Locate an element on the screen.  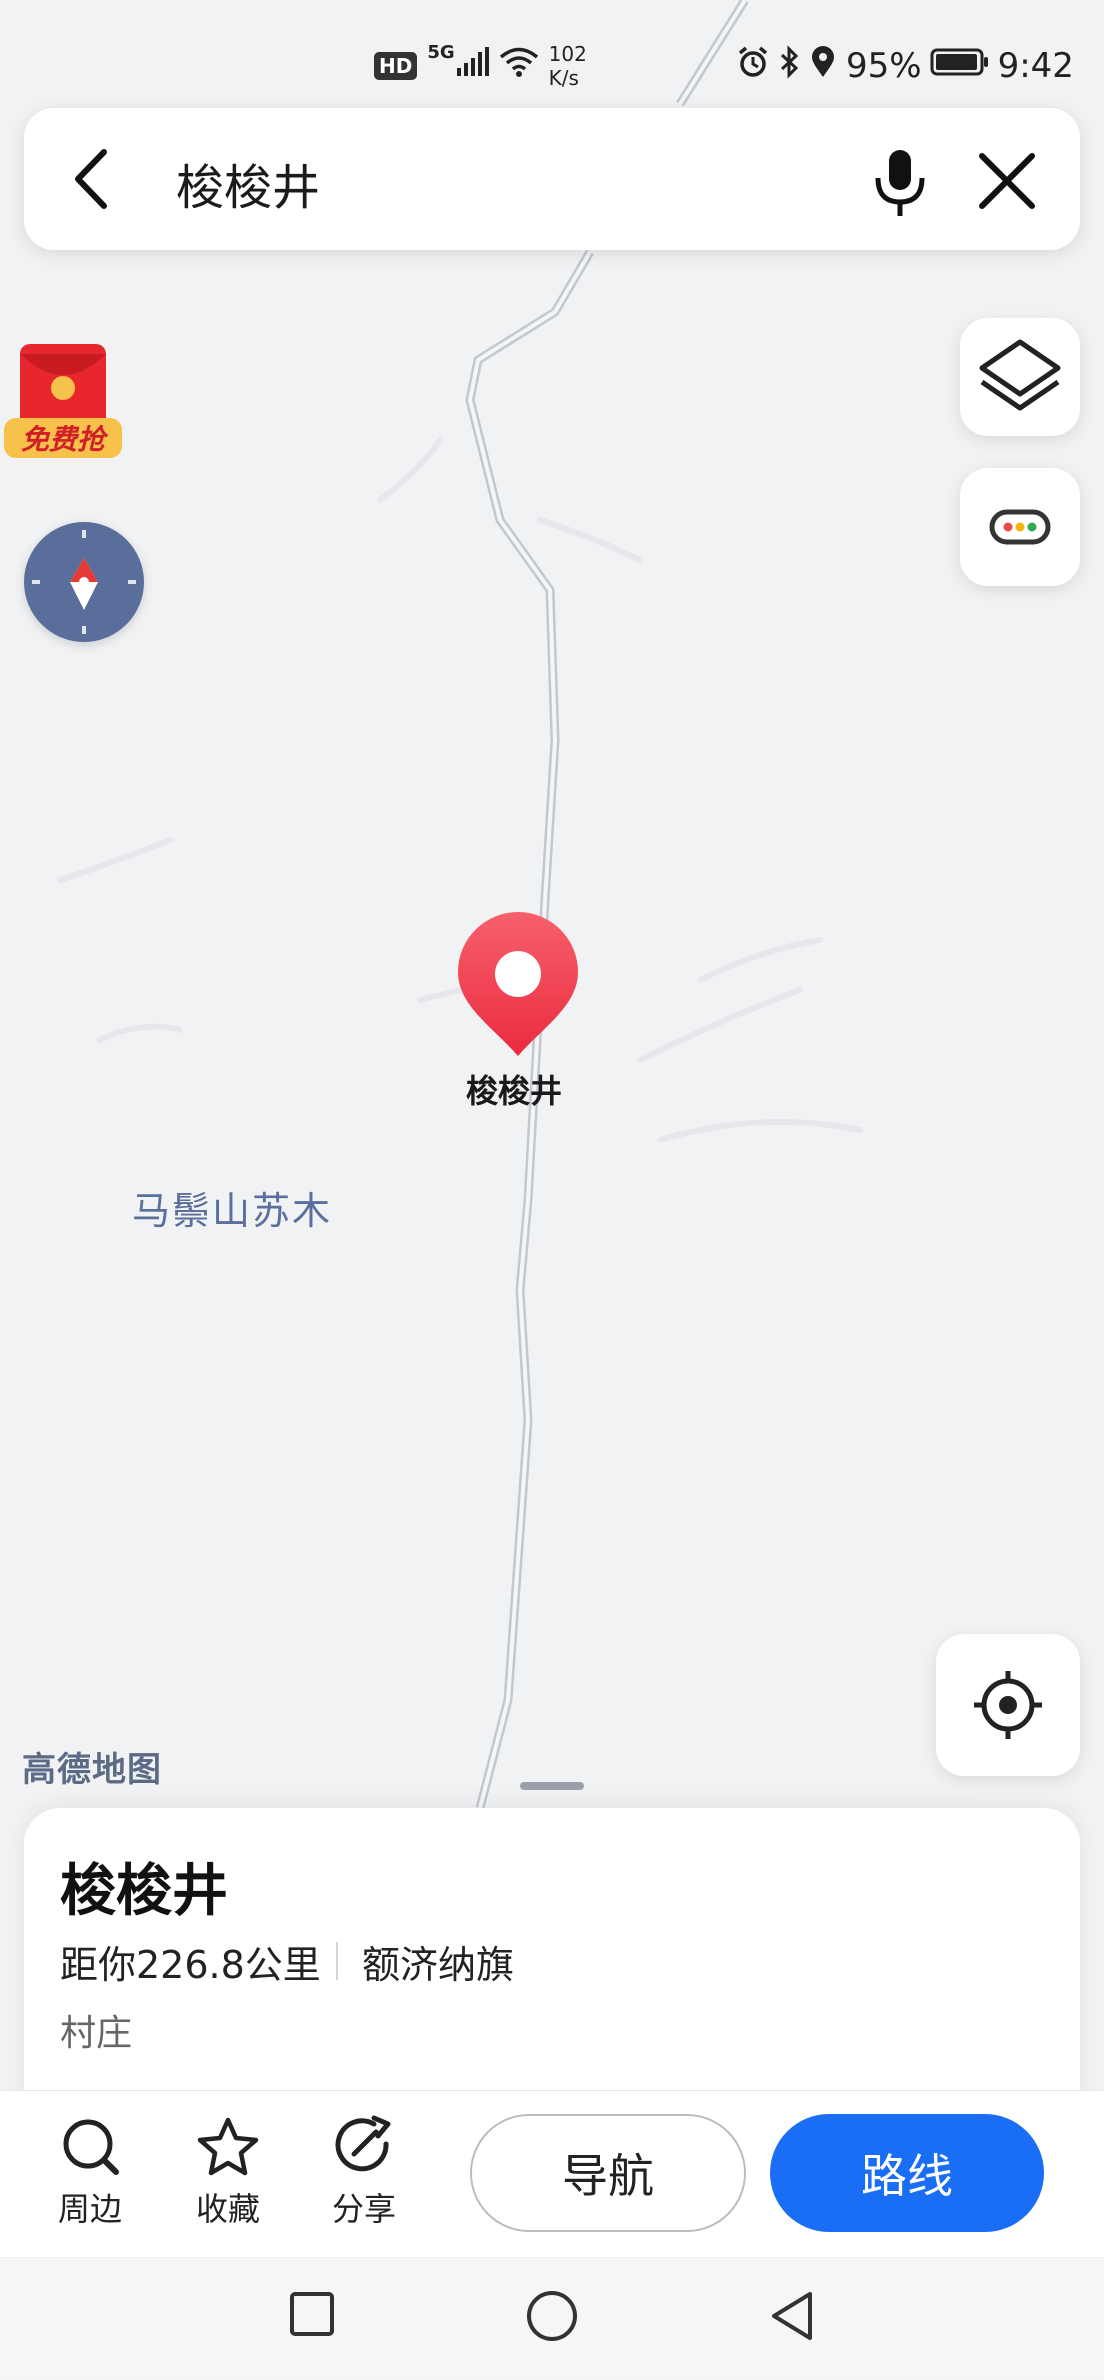
back-arrow-icon is located at coordinates (92, 181).